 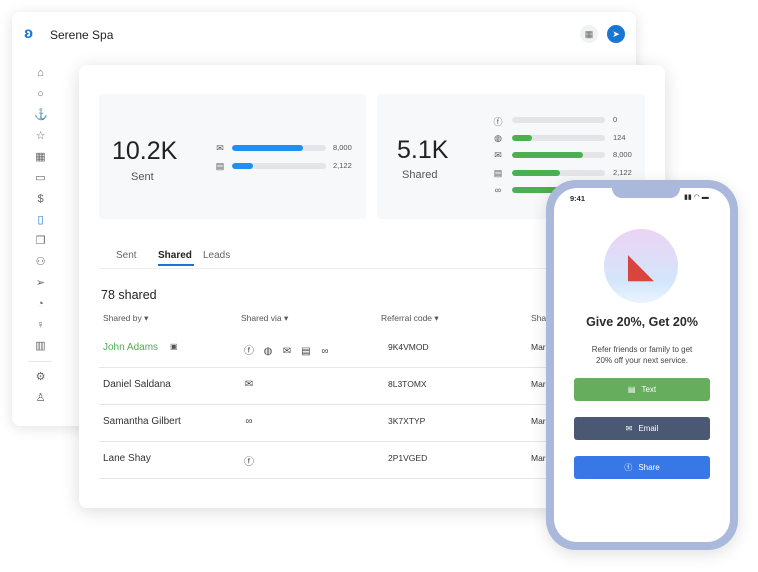 I want to click on referral-code: 8L3TOMX, so click(x=407, y=384).